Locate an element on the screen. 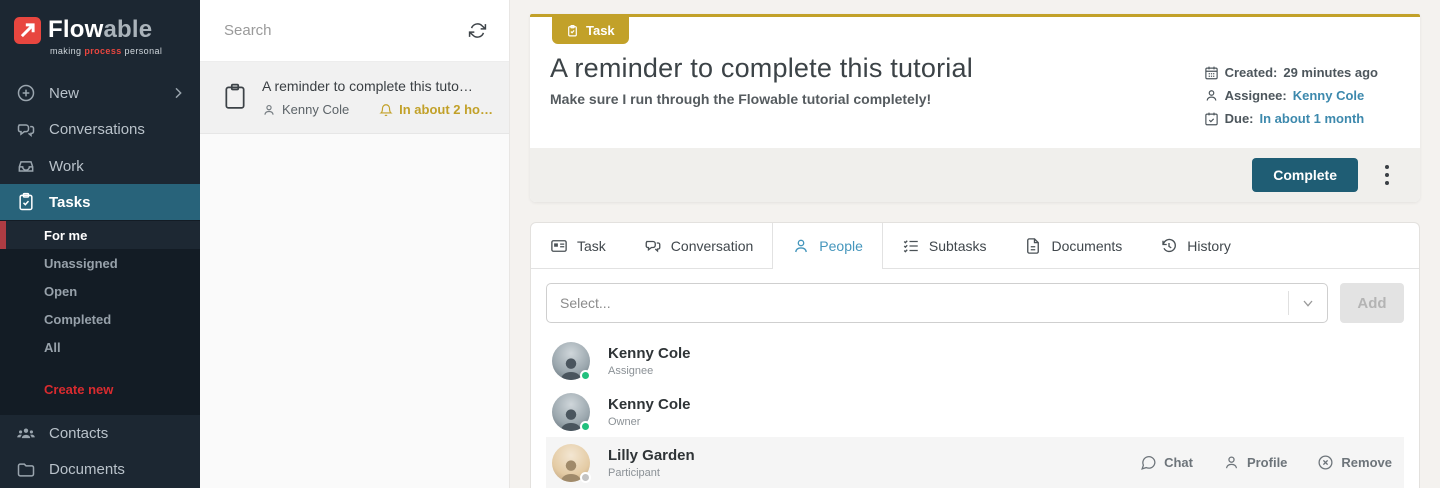 The image size is (1440, 488). tab-subtasks: Subtasks is located at coordinates (944, 245).